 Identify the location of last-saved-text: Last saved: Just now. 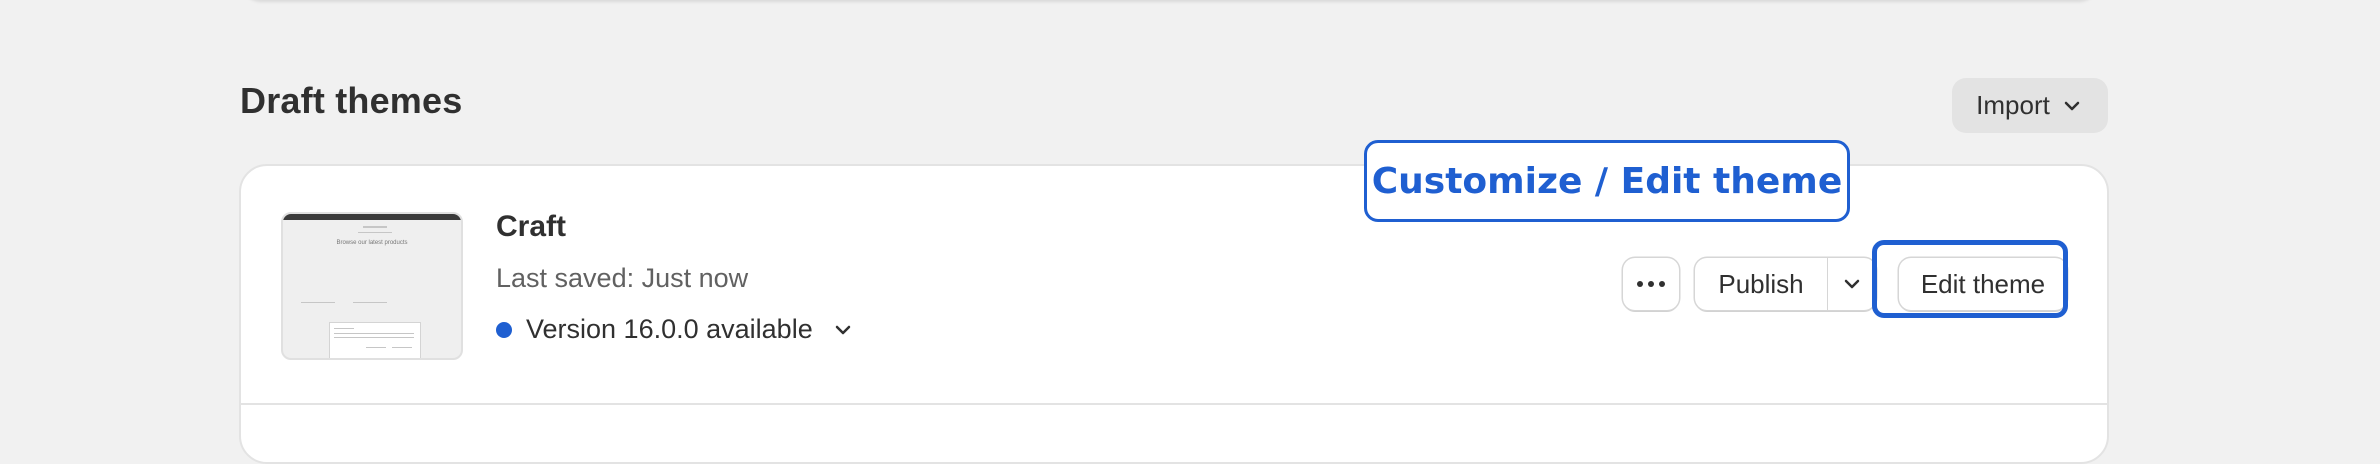
(622, 278).